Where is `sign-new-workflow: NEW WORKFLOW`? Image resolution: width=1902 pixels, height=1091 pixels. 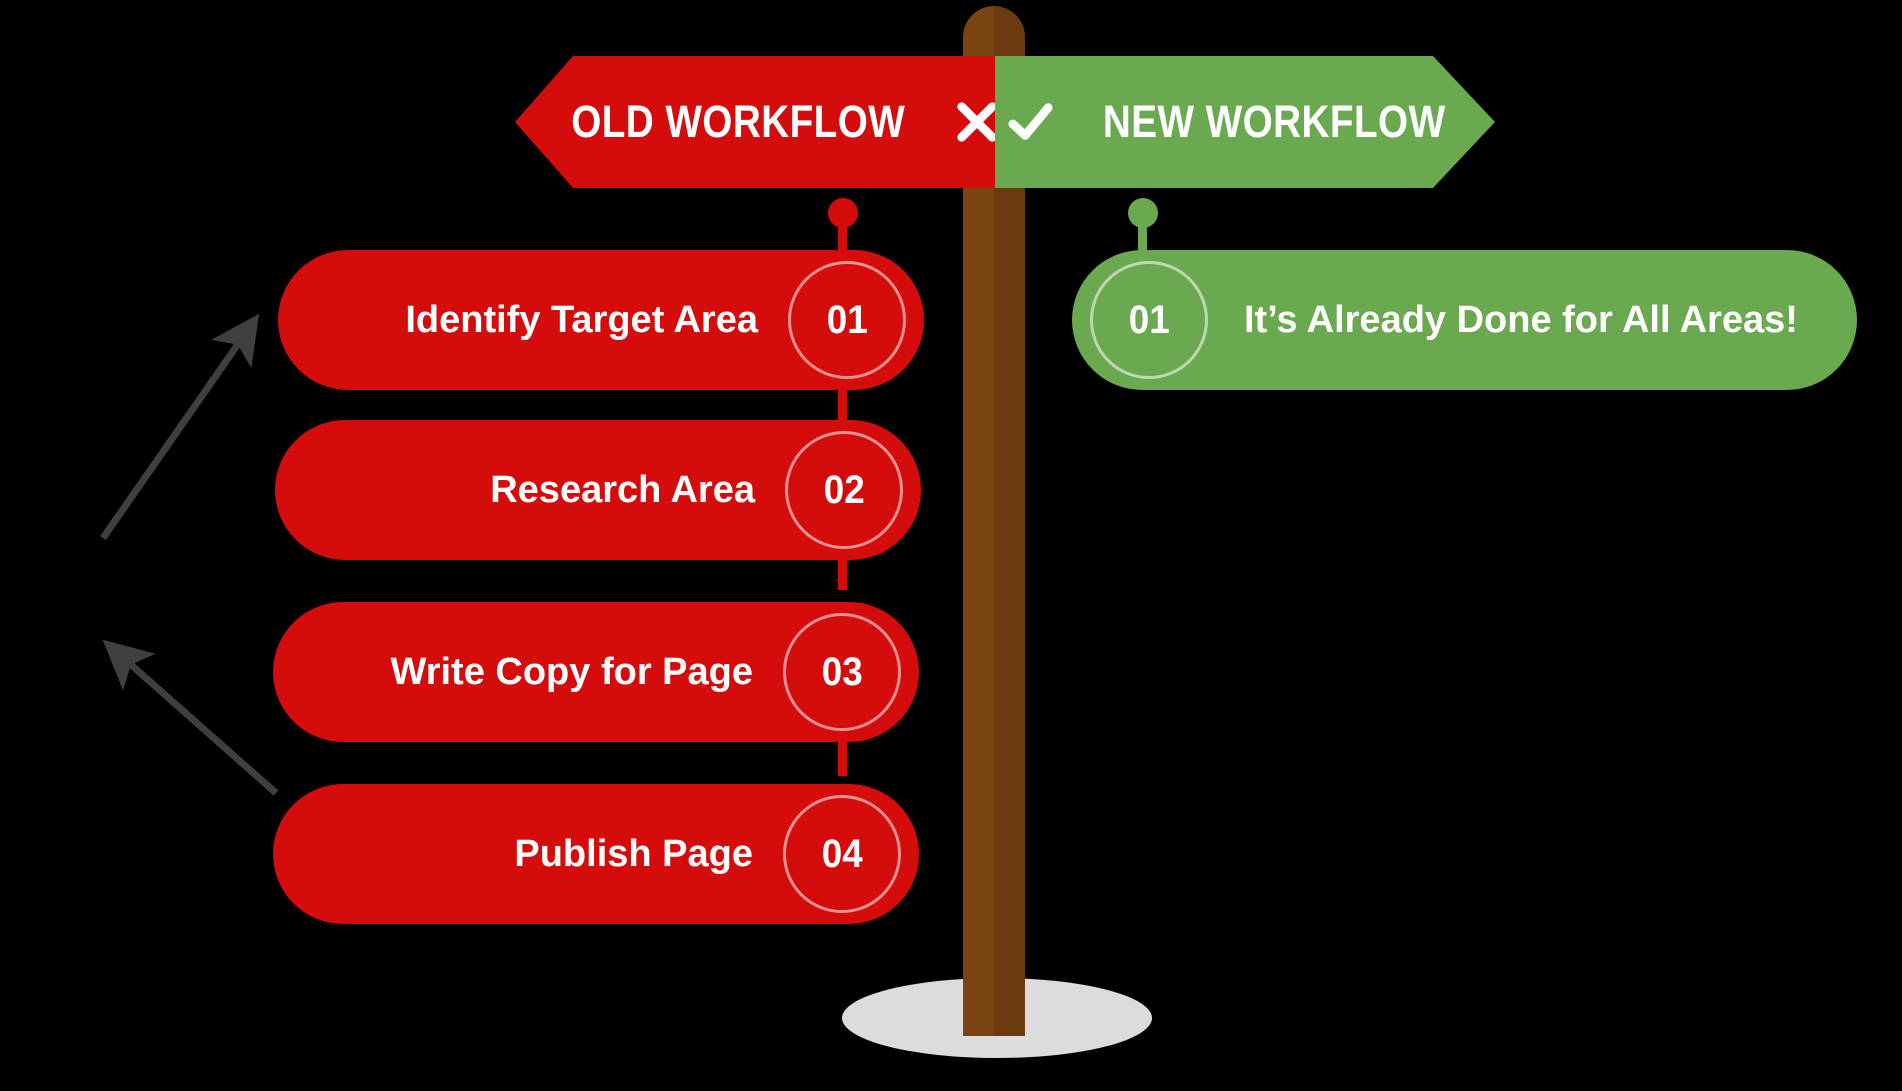 sign-new-workflow: NEW WORKFLOW is located at coordinates (1245, 122).